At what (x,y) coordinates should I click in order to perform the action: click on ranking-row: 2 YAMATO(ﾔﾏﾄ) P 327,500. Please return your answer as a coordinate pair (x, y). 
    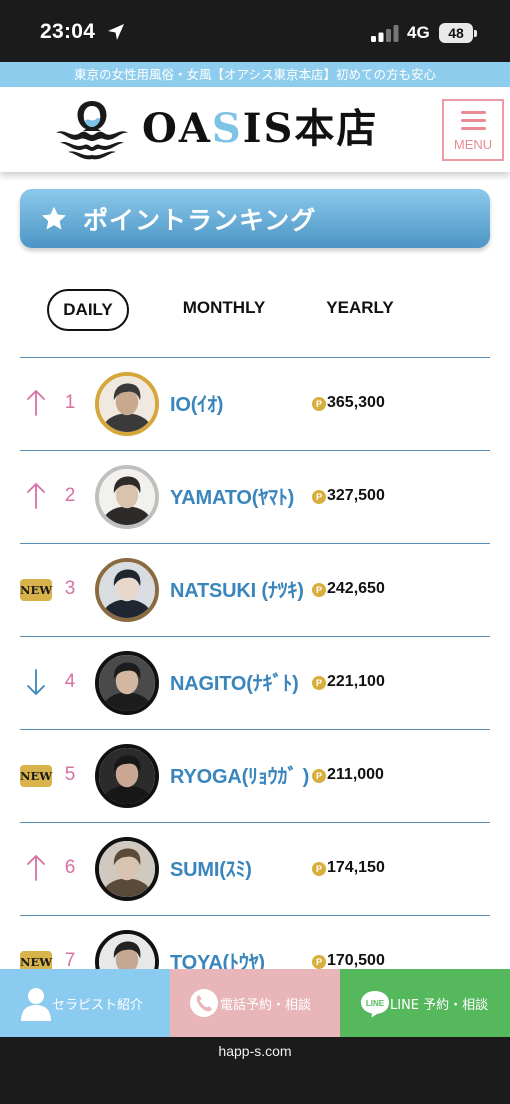
    Looking at the image, I should click on (255, 497).